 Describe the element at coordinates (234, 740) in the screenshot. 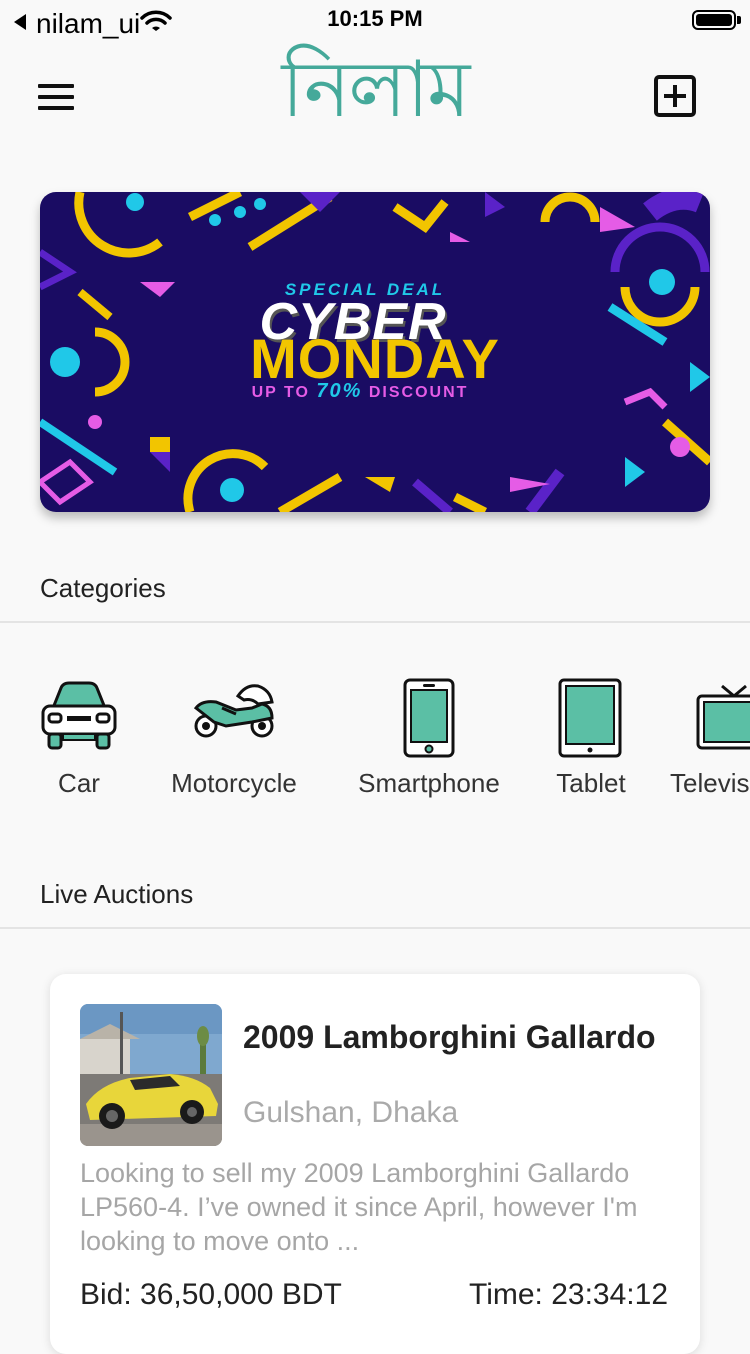

I see `category-motorcycle: Motorcycle` at that location.